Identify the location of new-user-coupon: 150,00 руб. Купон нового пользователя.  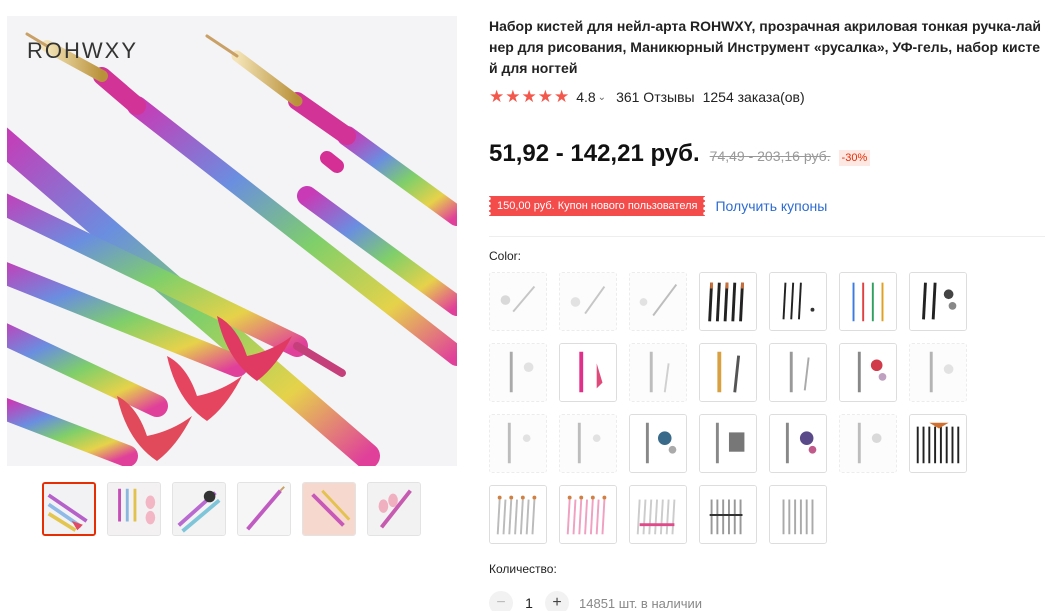
(597, 206).